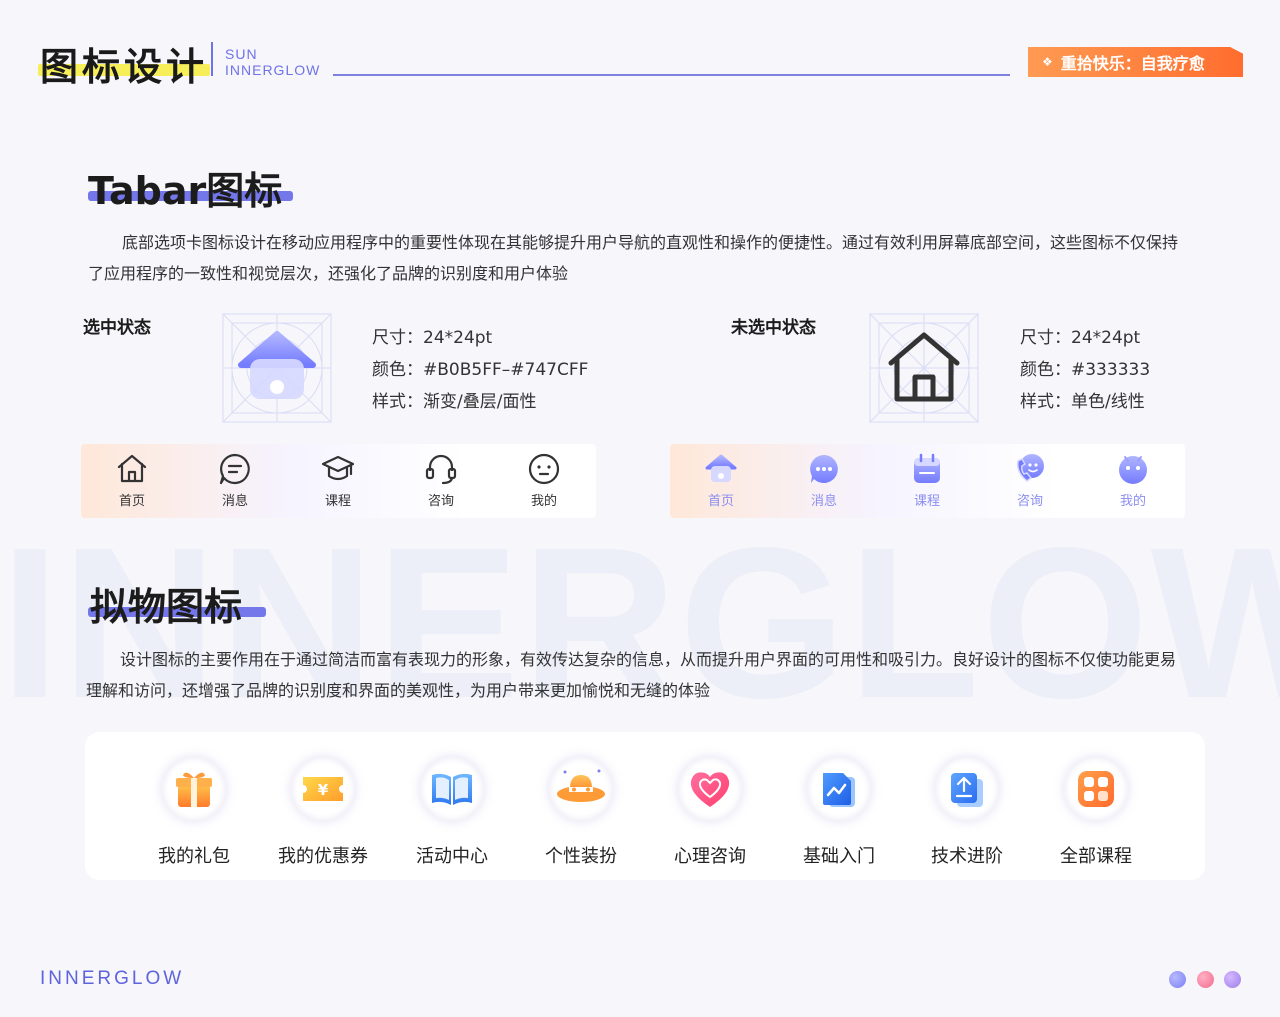 The width and height of the screenshot is (1280, 1017). I want to click on app-my-coupon: ¥ 我的优惠券, so click(323, 812).